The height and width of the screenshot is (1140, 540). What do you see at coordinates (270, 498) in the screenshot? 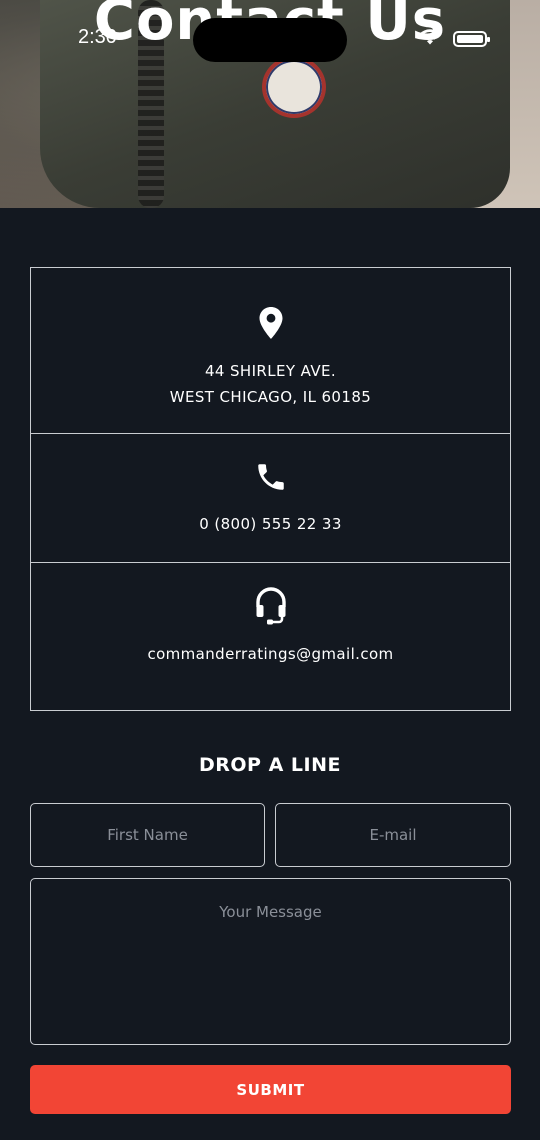
I see `phone-cell: 0 (800) 555 22 33` at bounding box center [270, 498].